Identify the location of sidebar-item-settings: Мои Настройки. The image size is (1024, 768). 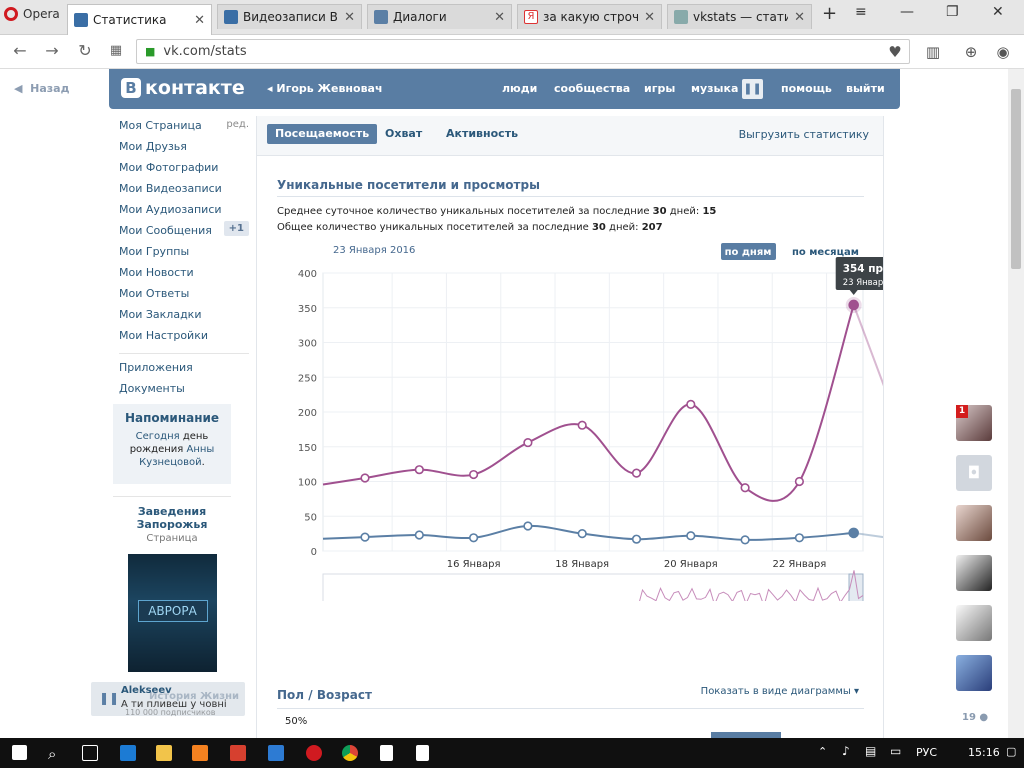
(184, 339).